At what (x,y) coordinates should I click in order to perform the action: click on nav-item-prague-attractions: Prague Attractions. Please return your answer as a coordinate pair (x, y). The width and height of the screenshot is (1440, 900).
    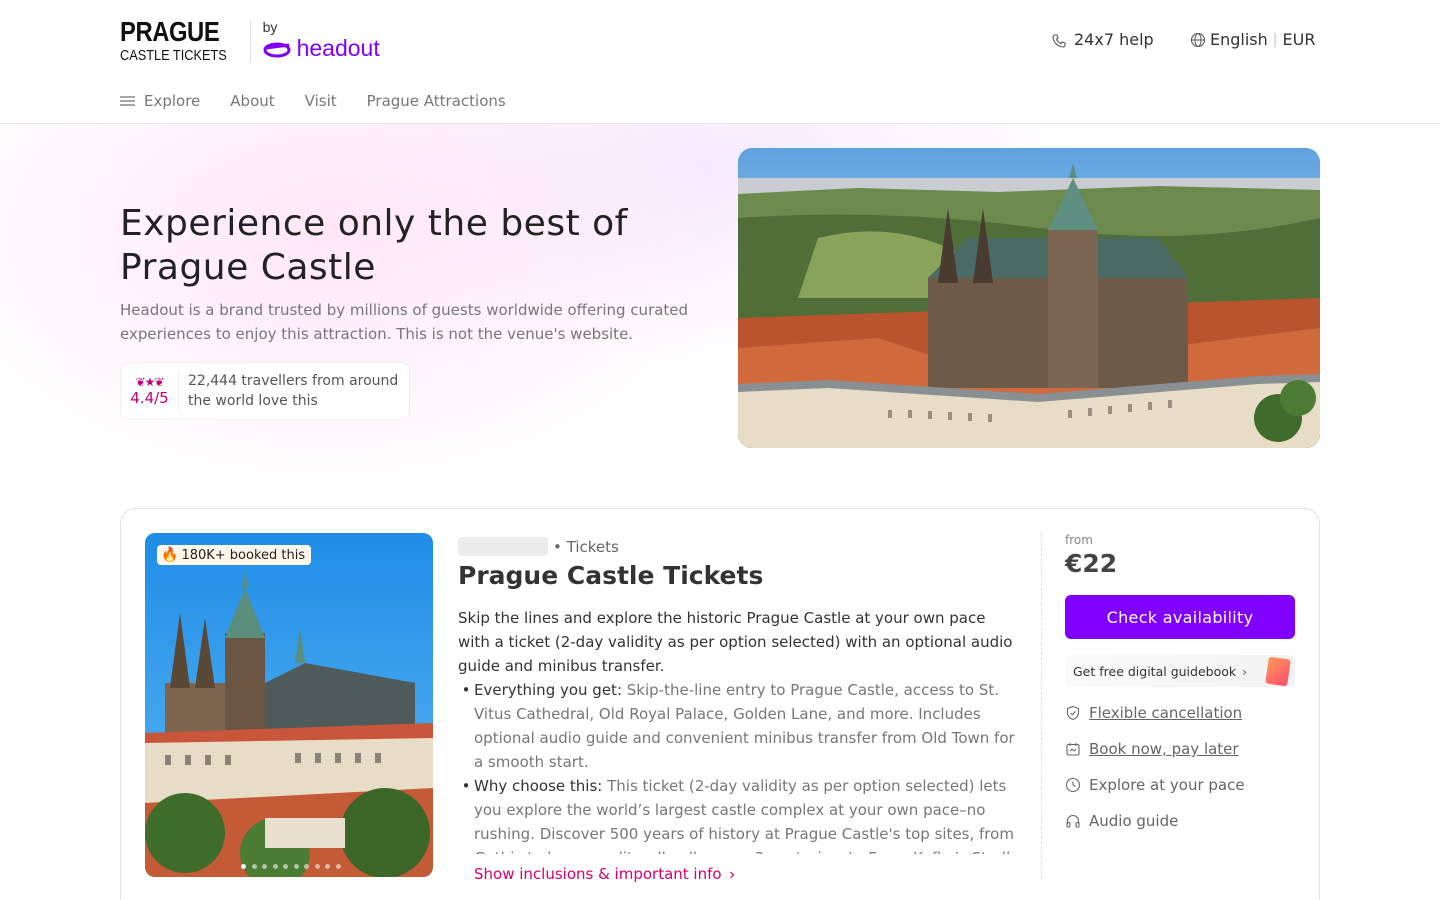
    Looking at the image, I should click on (436, 101).